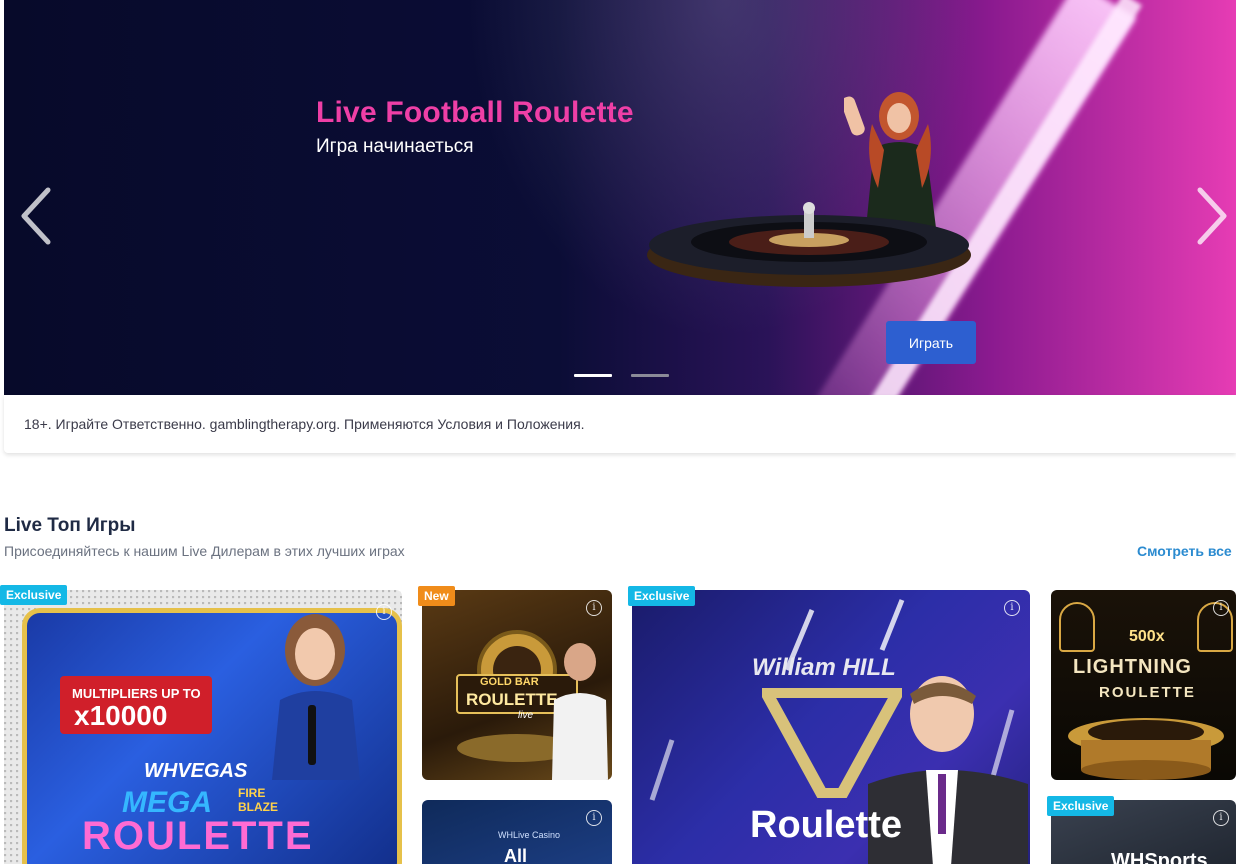 Image resolution: width=1236 pixels, height=864 pixels. Describe the element at coordinates (826, 825) in the screenshot. I see `game-art-text: Roulette` at that location.